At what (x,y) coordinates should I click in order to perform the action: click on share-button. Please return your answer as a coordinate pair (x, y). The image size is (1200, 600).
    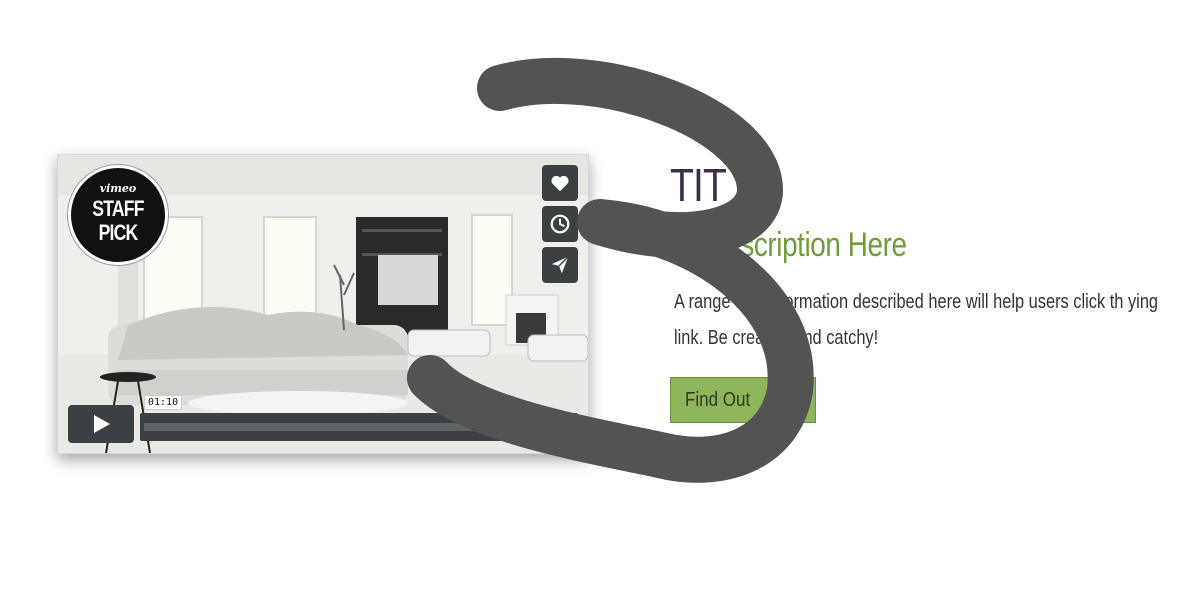
    Looking at the image, I should click on (560, 265).